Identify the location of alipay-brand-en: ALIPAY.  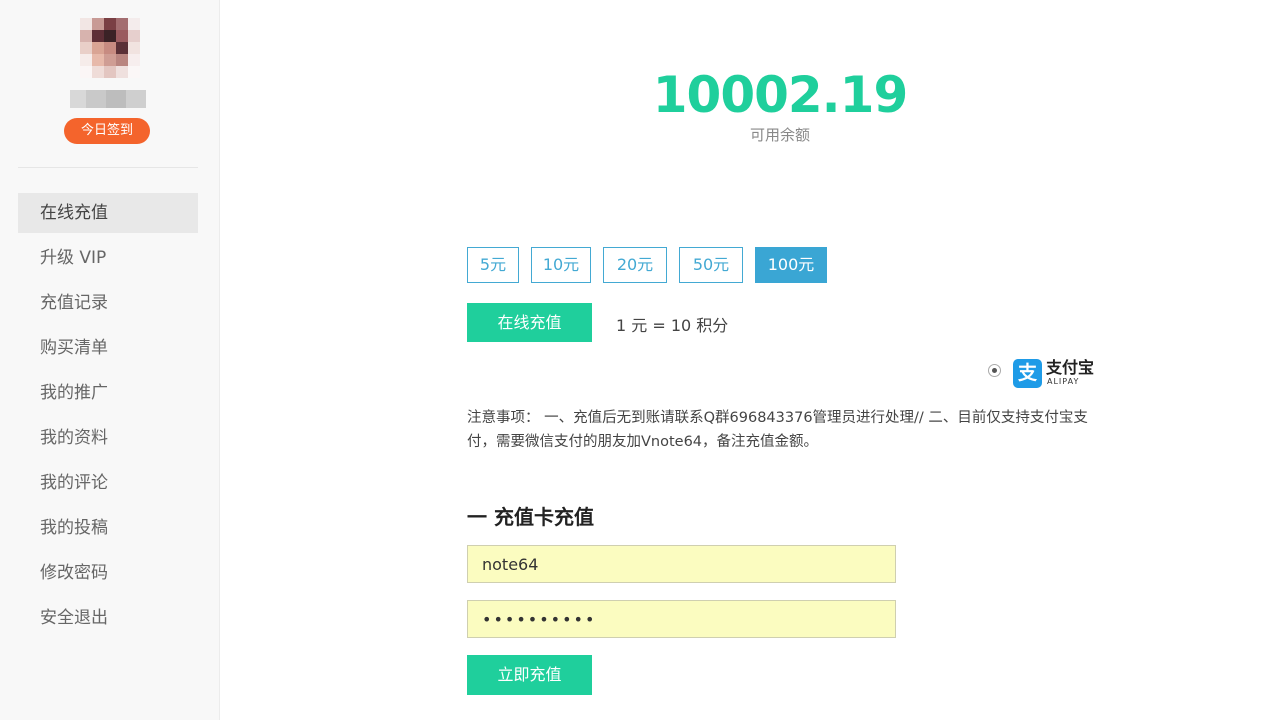
(1063, 381).